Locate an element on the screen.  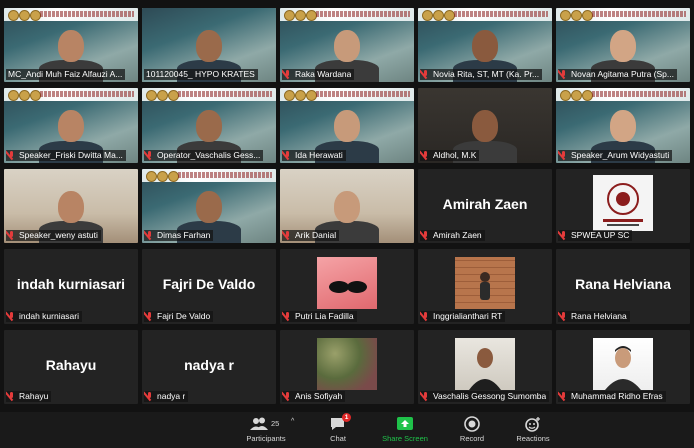
chat-icon: 1 is located at coordinates (340, 422).